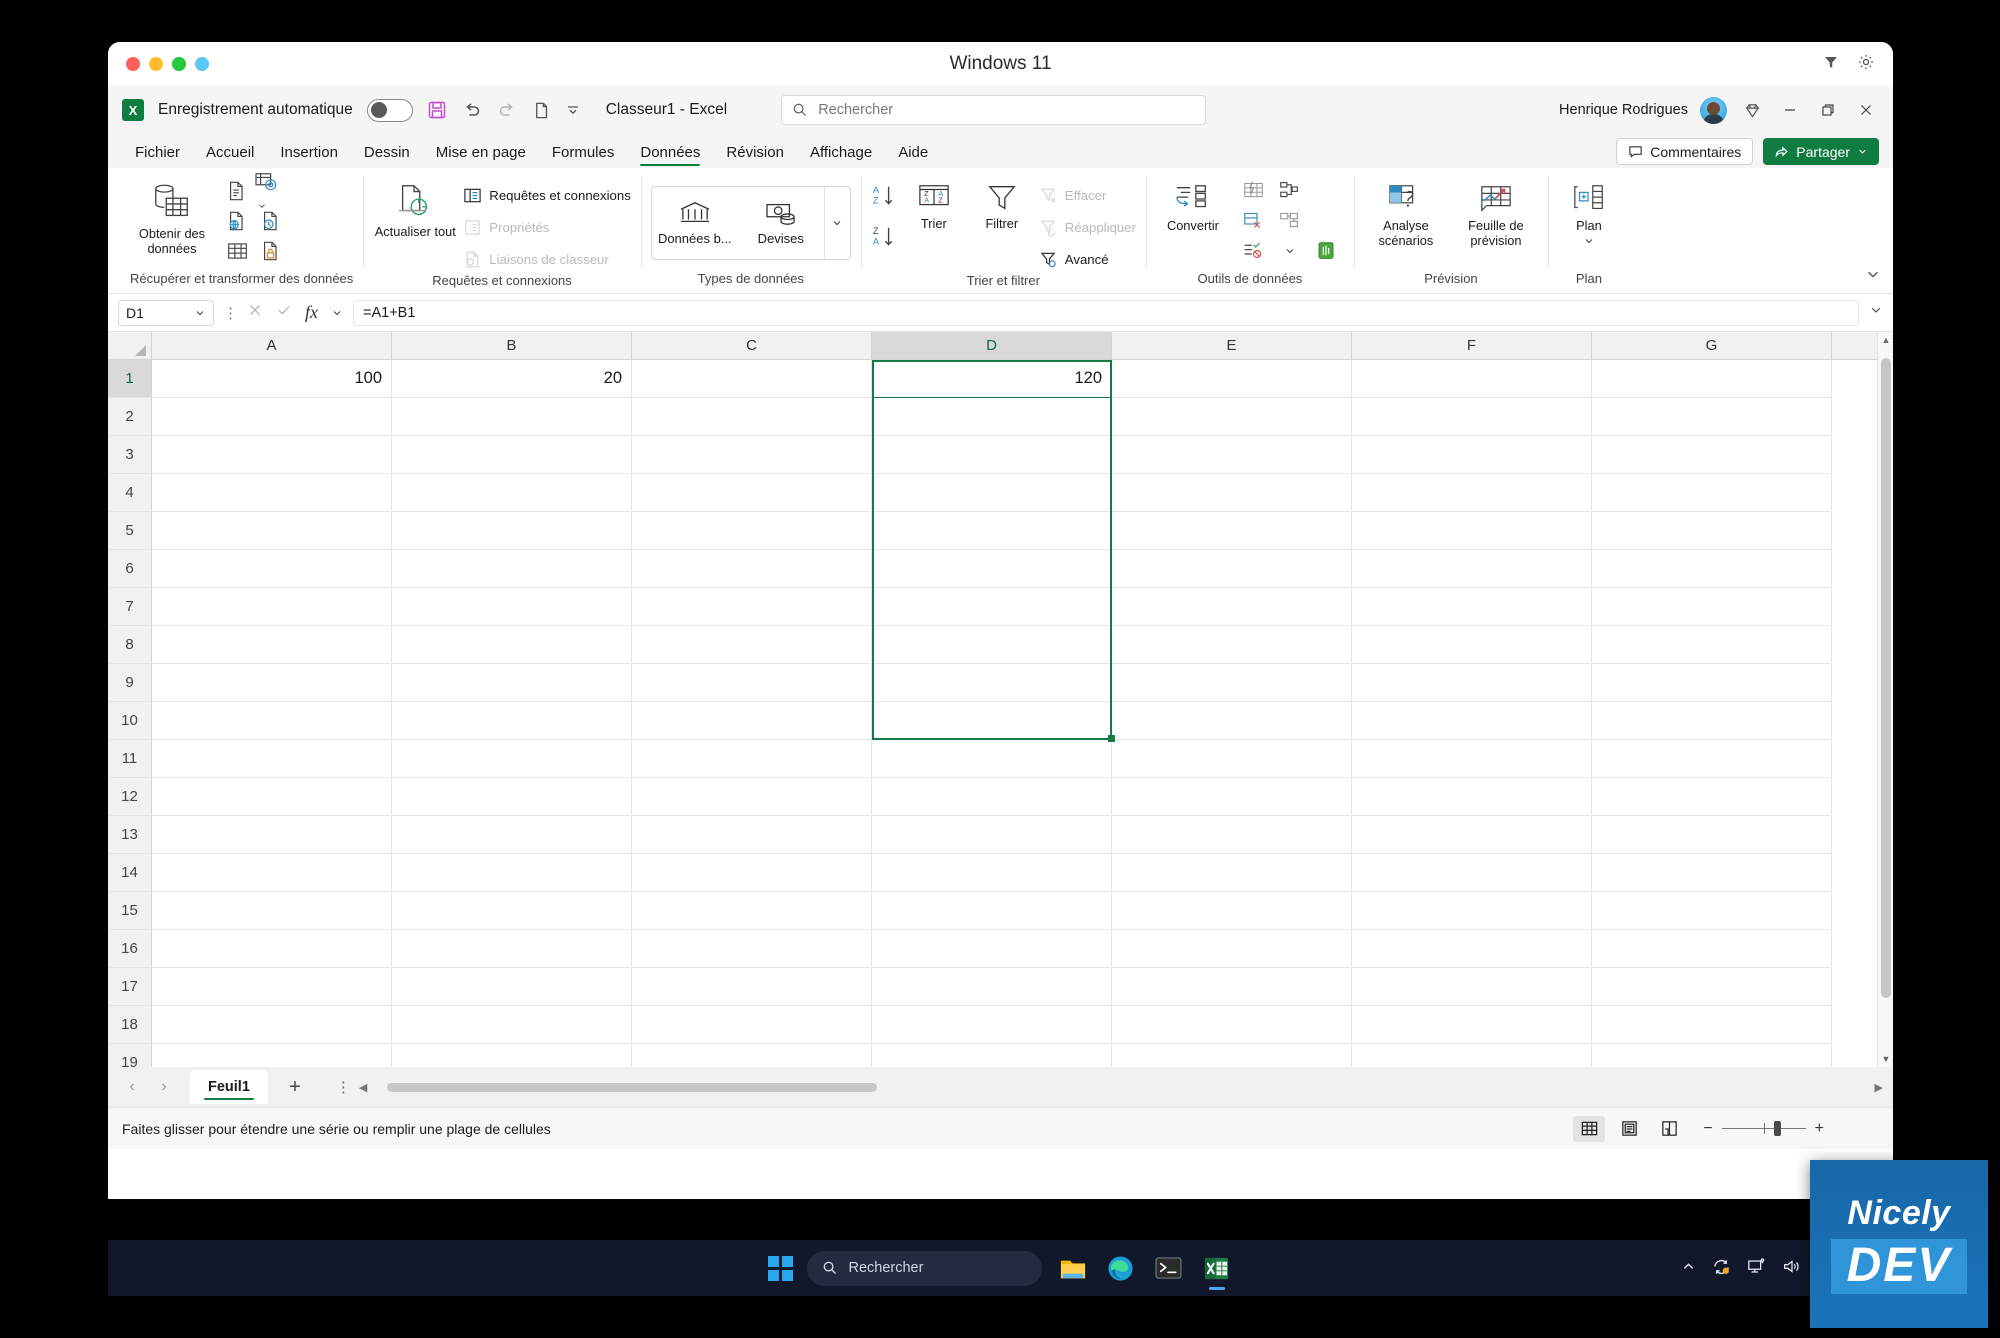  Describe the element at coordinates (1472, 797) in the screenshot. I see `cell-f12` at that location.